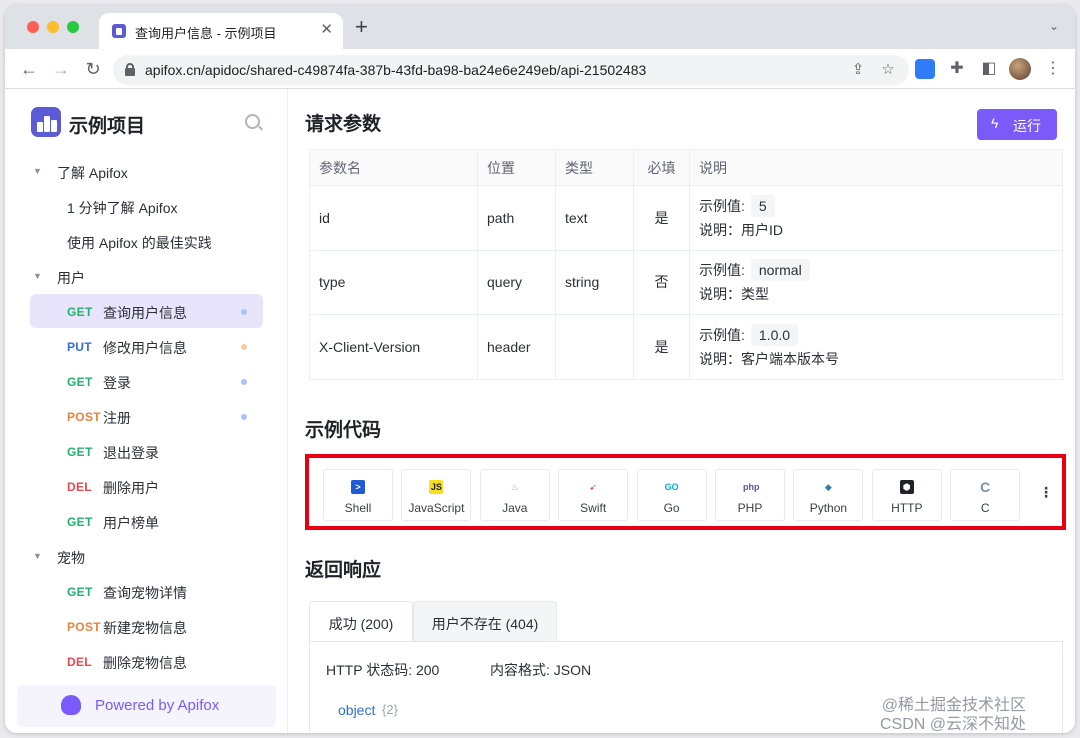  I want to click on tab-title: 查询用户信息 - 示例项目, so click(206, 33).